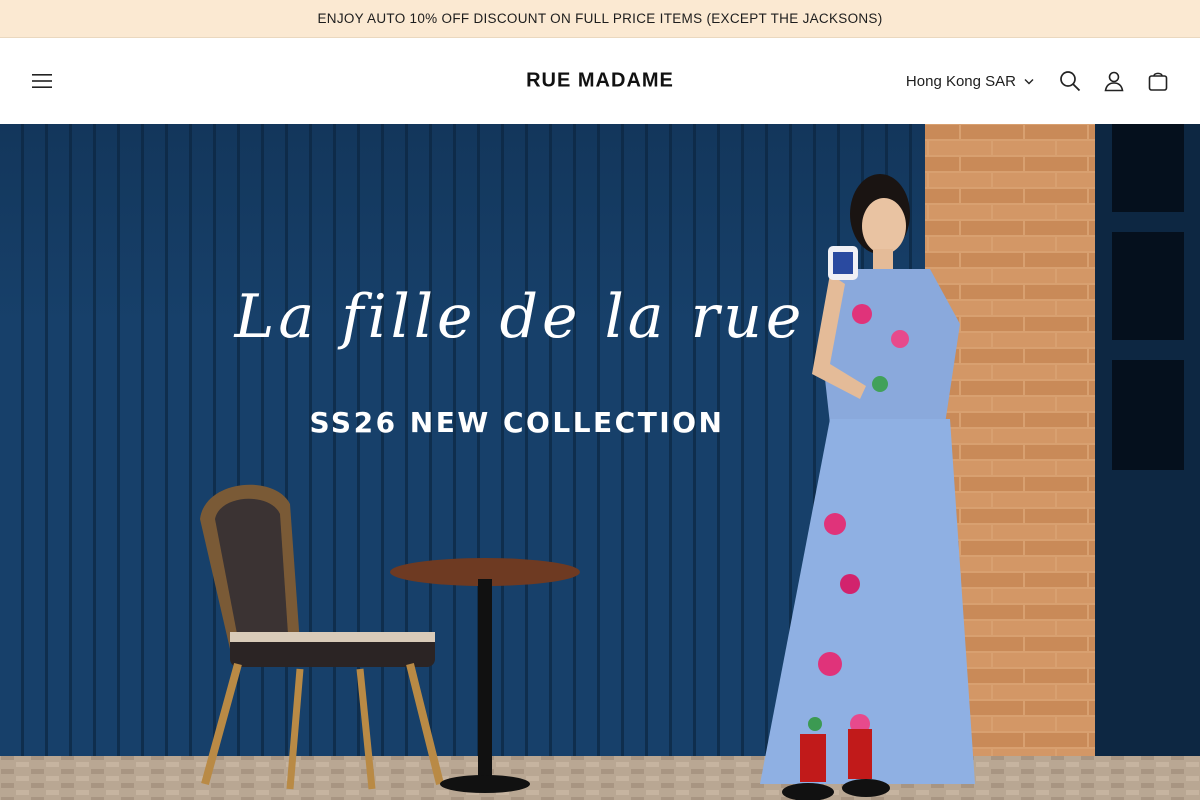 This screenshot has width=1200, height=800. Describe the element at coordinates (42, 81) in the screenshot. I see `menu-icon` at that location.